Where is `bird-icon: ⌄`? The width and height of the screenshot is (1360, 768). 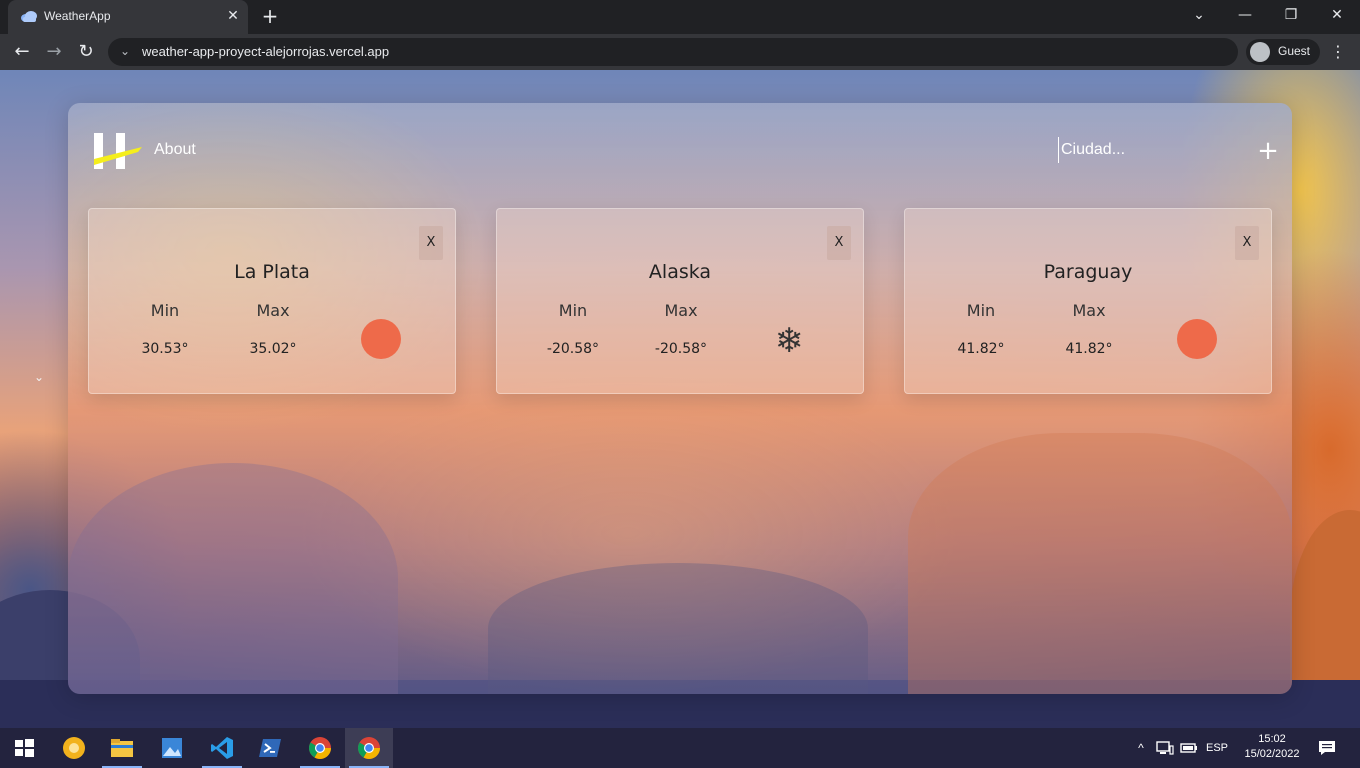
bird-icon: ⌄ is located at coordinates (39, 377).